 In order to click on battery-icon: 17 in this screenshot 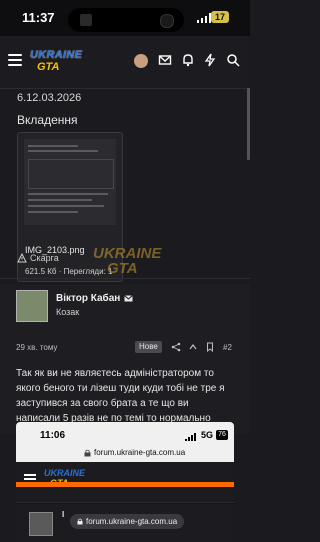, I will do `click(220, 17)`.